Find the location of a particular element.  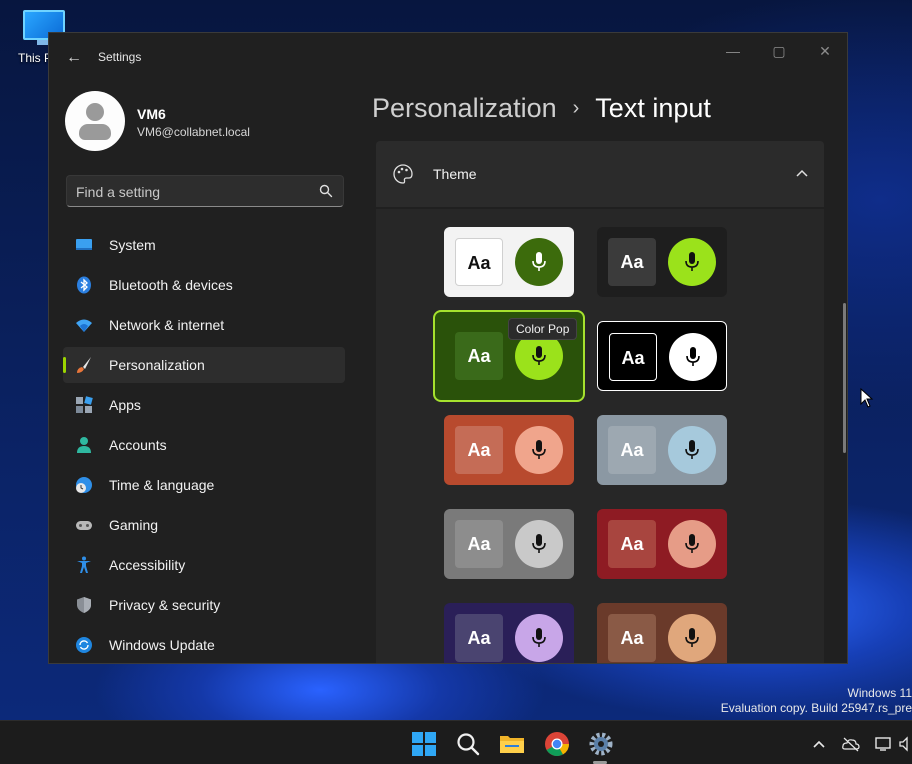

globe-clock-icon is located at coordinates (84, 485).